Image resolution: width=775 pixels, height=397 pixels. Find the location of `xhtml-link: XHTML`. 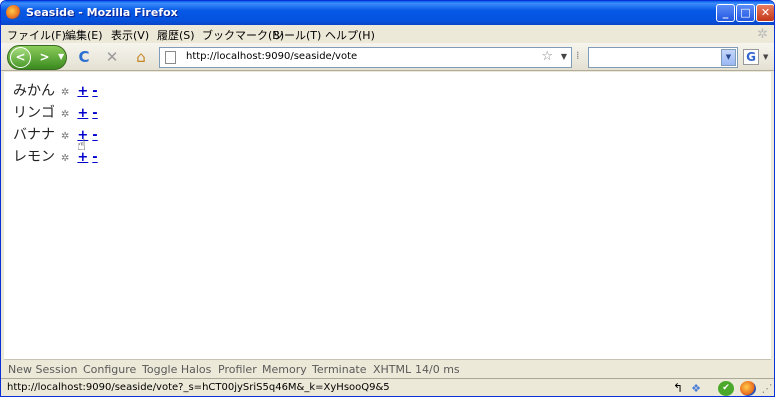

xhtml-link: XHTML is located at coordinates (392, 369).